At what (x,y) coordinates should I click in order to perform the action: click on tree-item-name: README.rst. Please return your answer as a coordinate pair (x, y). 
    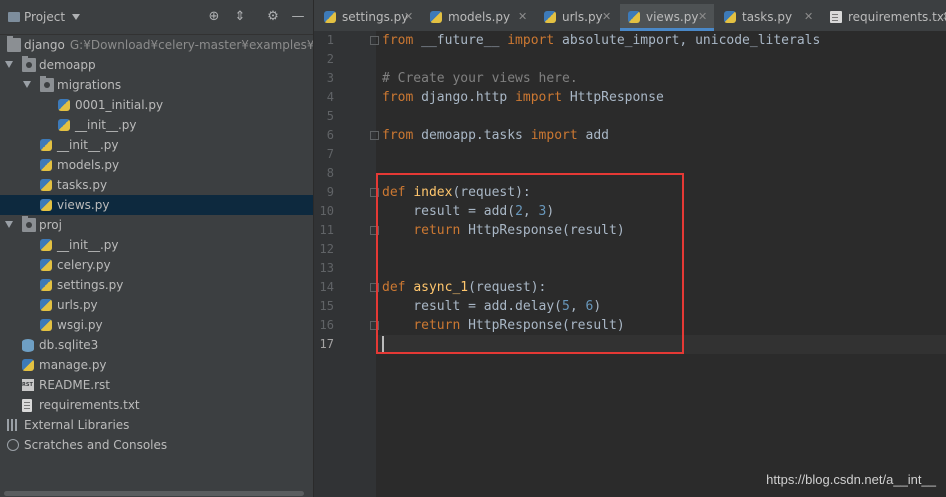
    Looking at the image, I should click on (75, 385).